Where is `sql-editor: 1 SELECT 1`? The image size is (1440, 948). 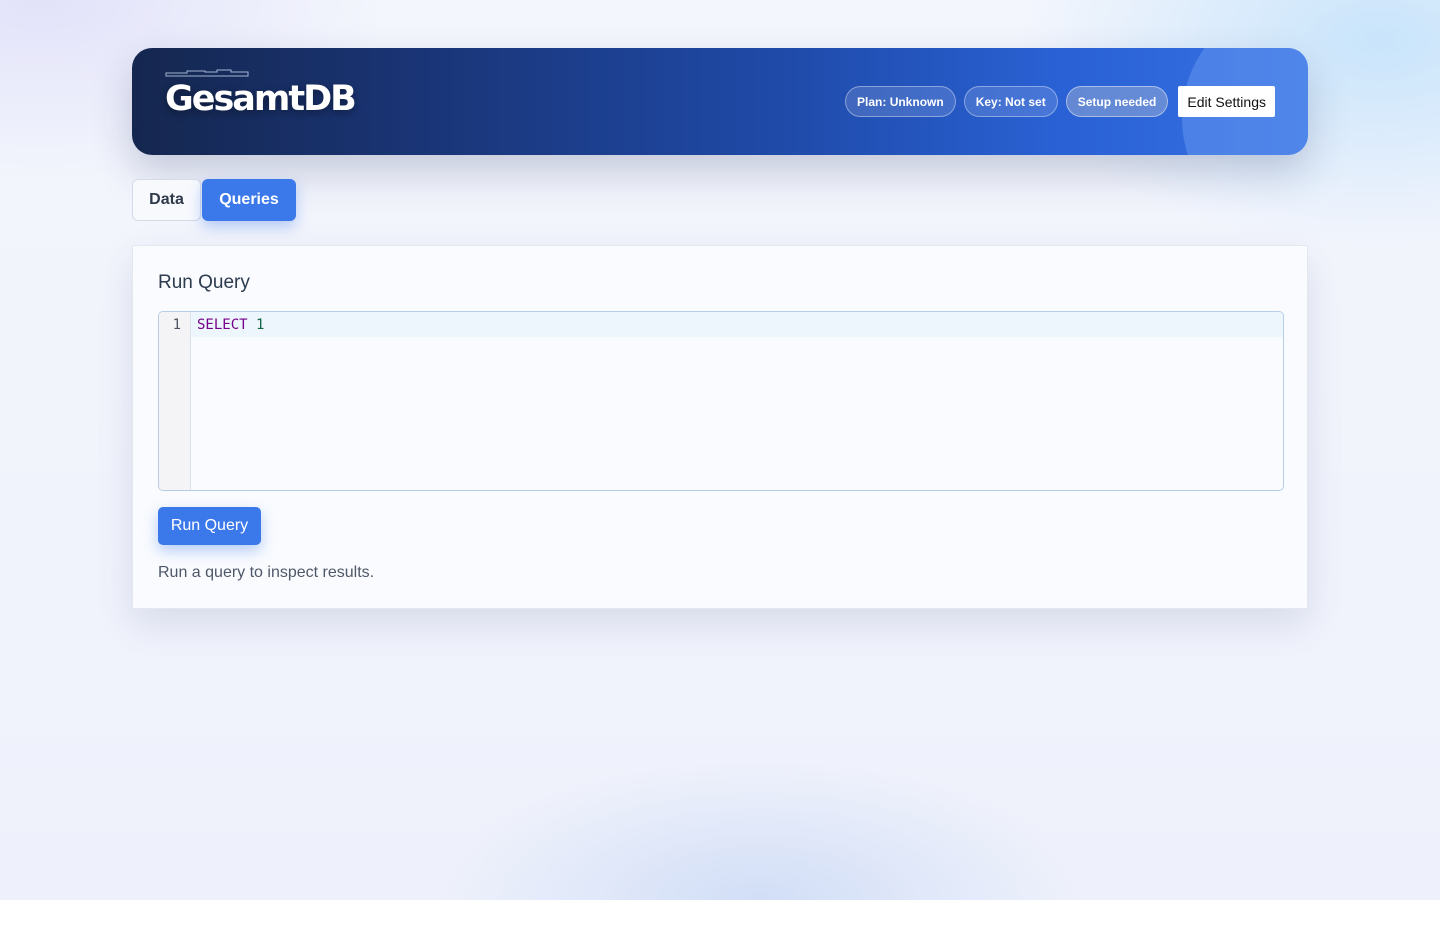
sql-editor: 1 SELECT 1 is located at coordinates (721, 401).